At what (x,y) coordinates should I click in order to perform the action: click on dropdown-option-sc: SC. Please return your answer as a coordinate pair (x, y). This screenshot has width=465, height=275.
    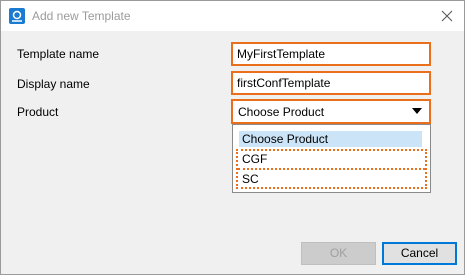
    Looking at the image, I should click on (330, 179).